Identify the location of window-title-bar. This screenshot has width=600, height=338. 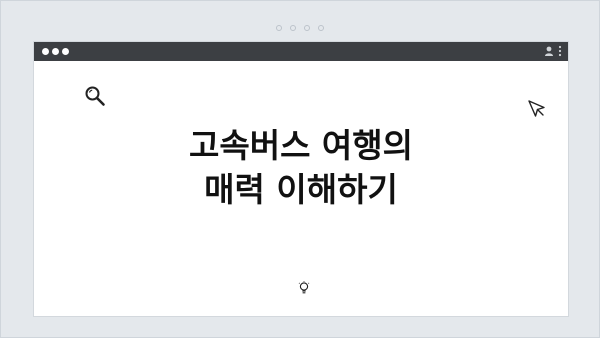
(301, 51).